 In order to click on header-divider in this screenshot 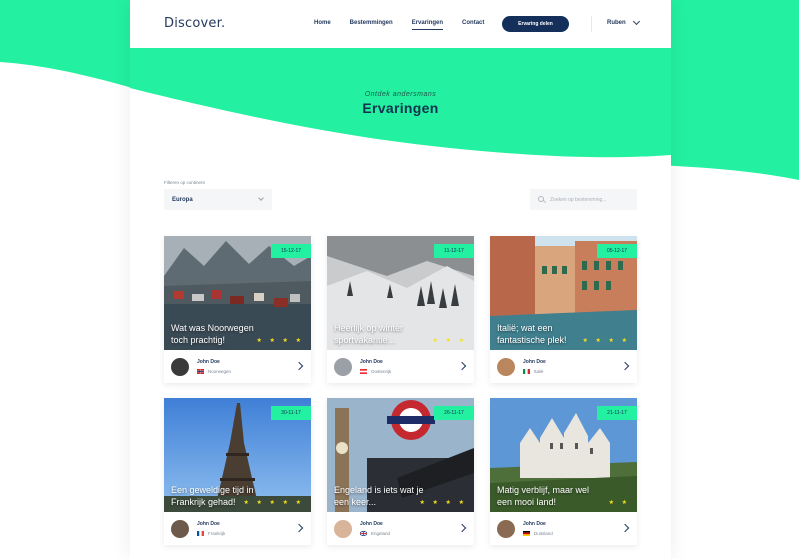, I will do `click(591, 24)`.